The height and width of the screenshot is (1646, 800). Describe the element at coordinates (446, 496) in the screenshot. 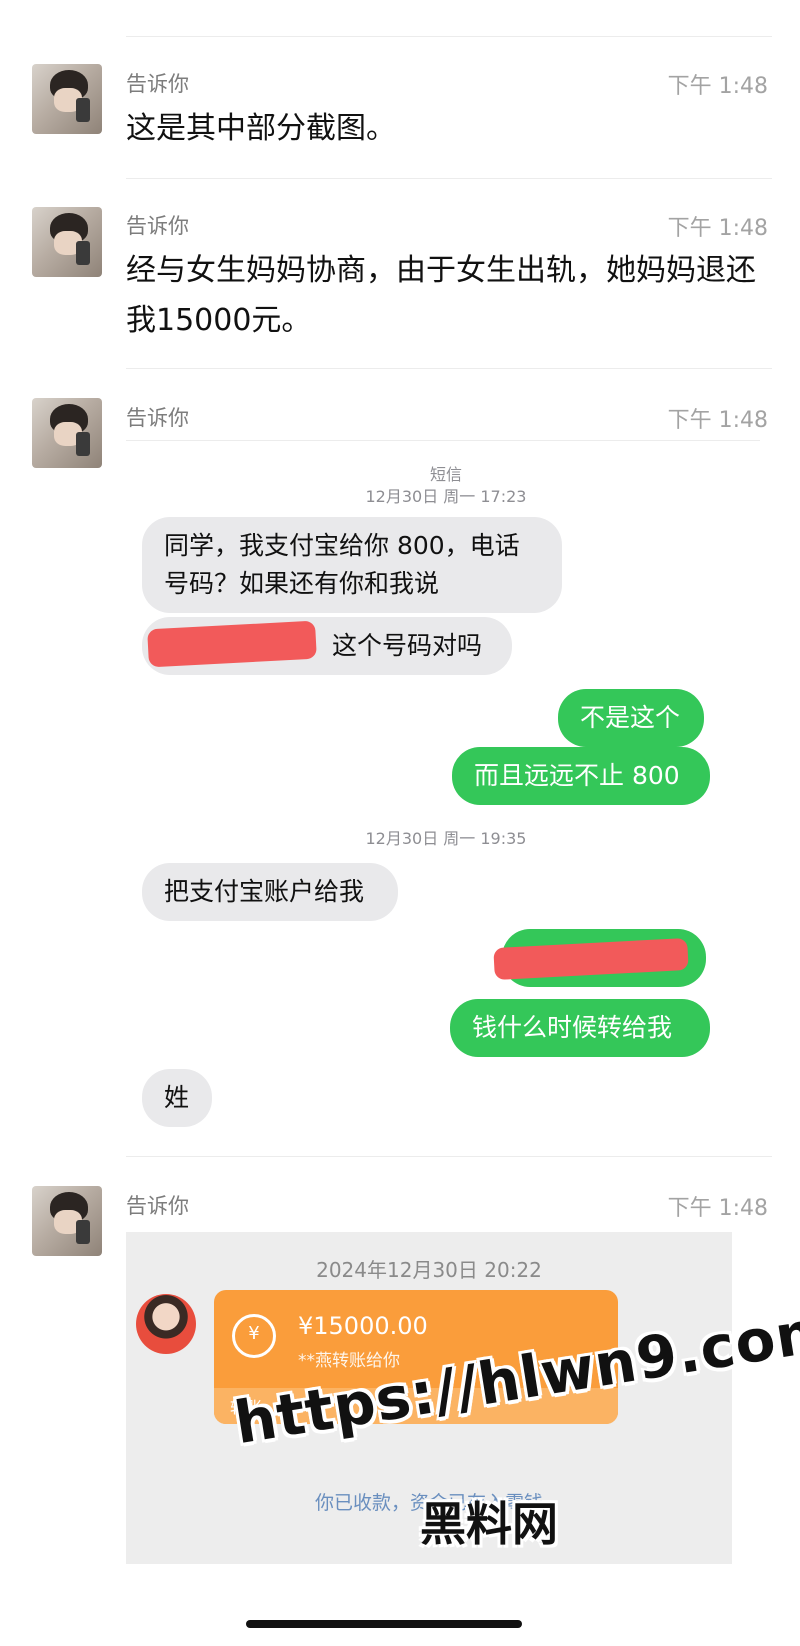

I see `sms-date: 12月30日 周一 17:23` at that location.